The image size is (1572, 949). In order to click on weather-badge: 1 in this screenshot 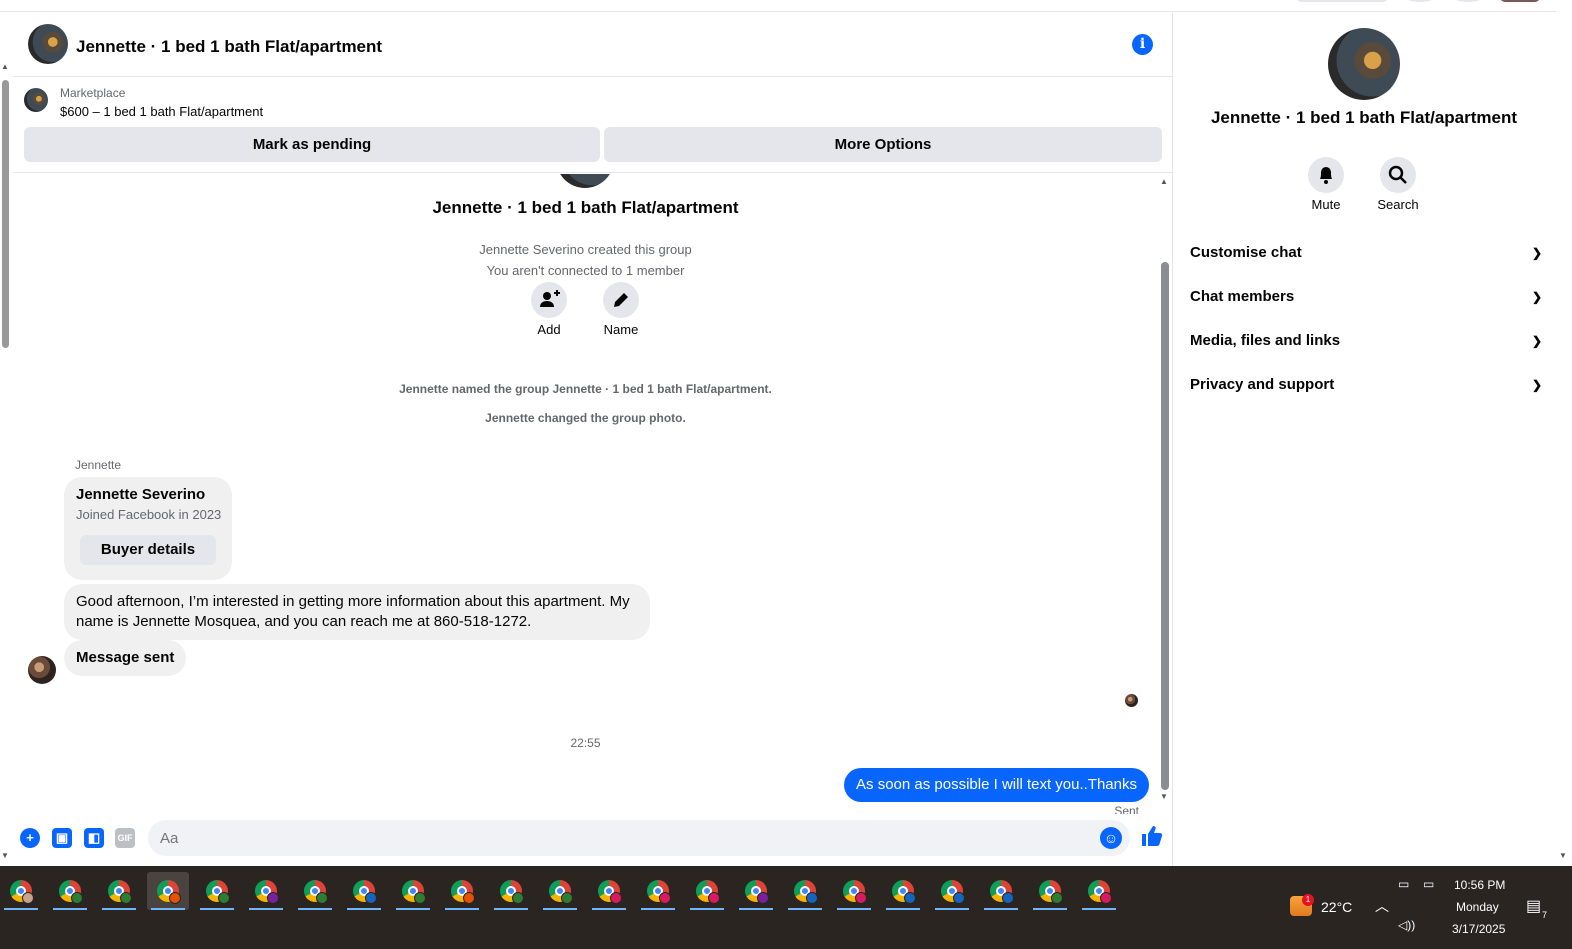, I will do `click(1308, 900)`.